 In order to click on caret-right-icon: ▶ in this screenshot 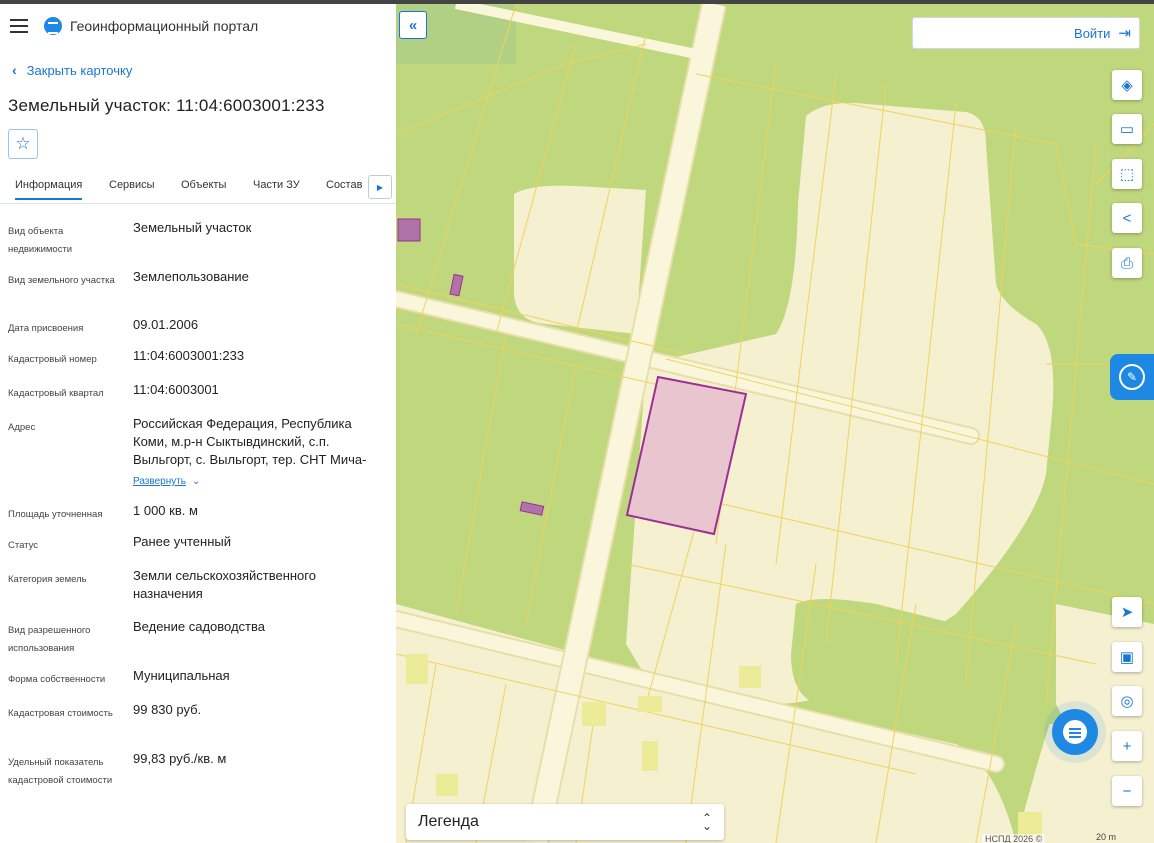, I will do `click(380, 187)`.